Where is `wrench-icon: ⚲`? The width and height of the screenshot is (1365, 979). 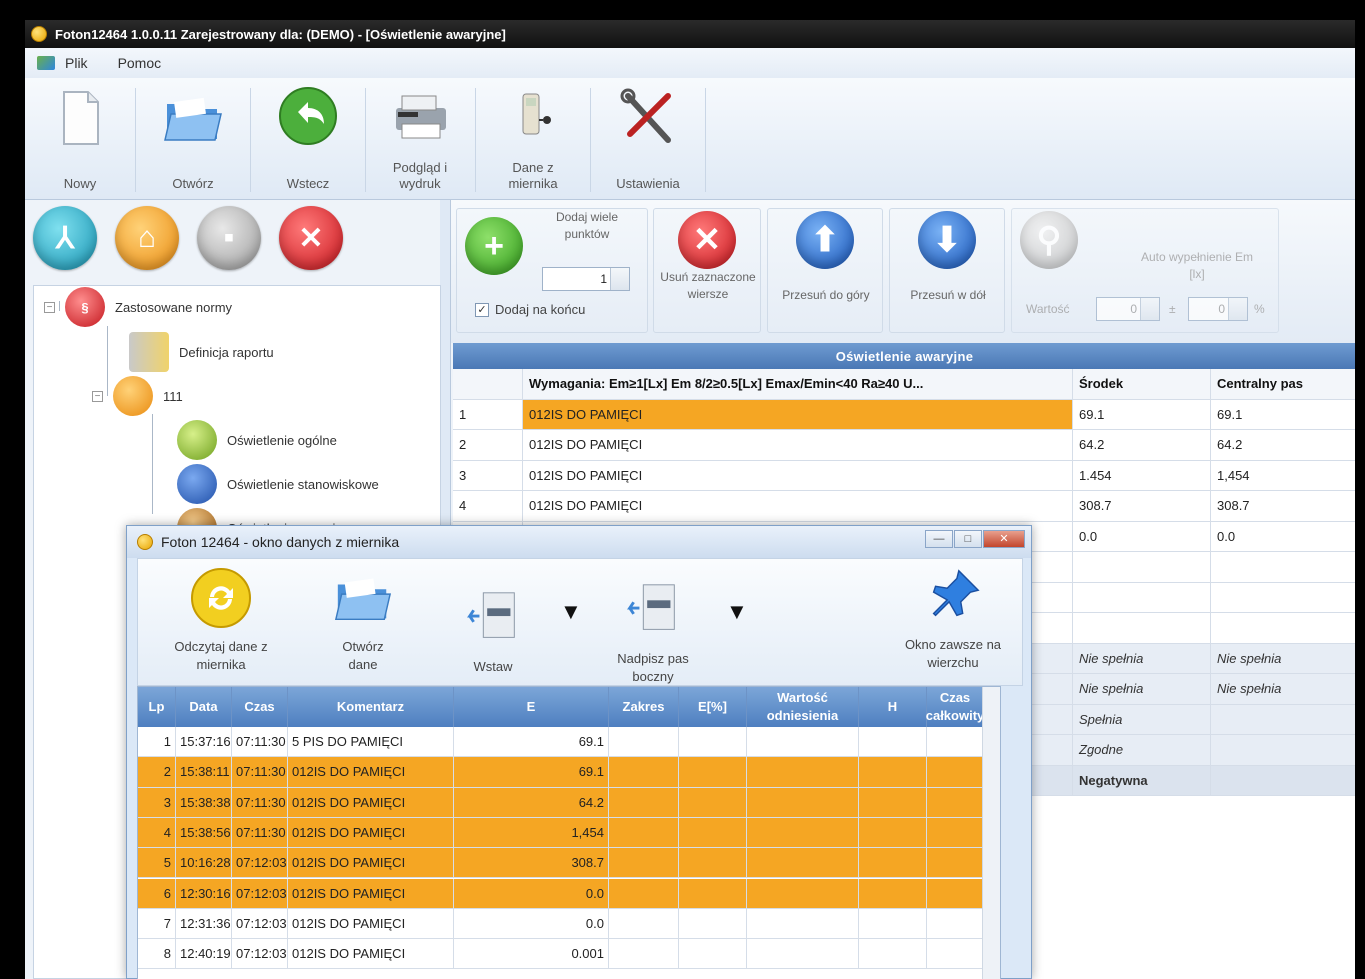
wrench-icon: ⚲ is located at coordinates (1049, 240).